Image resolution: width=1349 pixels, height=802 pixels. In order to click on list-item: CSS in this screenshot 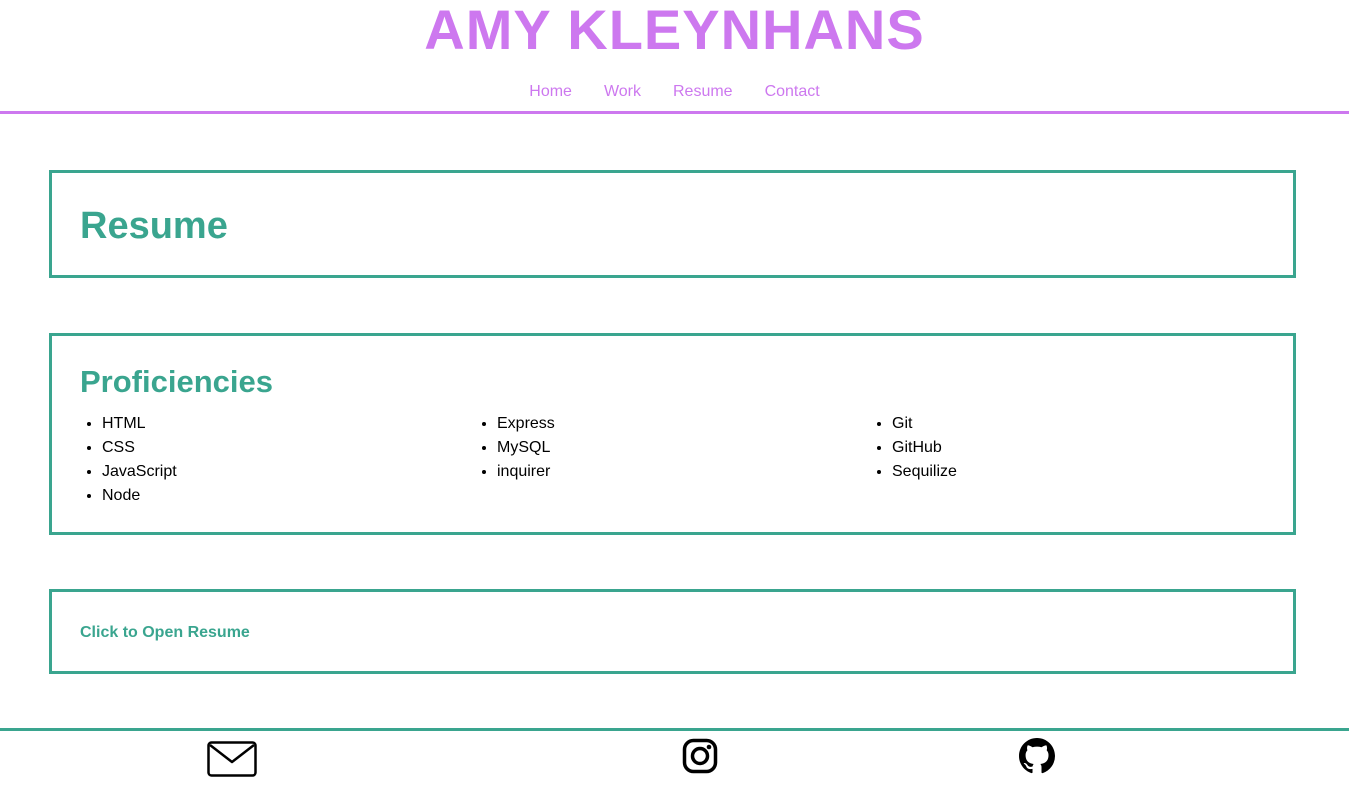, I will do `click(288, 448)`.